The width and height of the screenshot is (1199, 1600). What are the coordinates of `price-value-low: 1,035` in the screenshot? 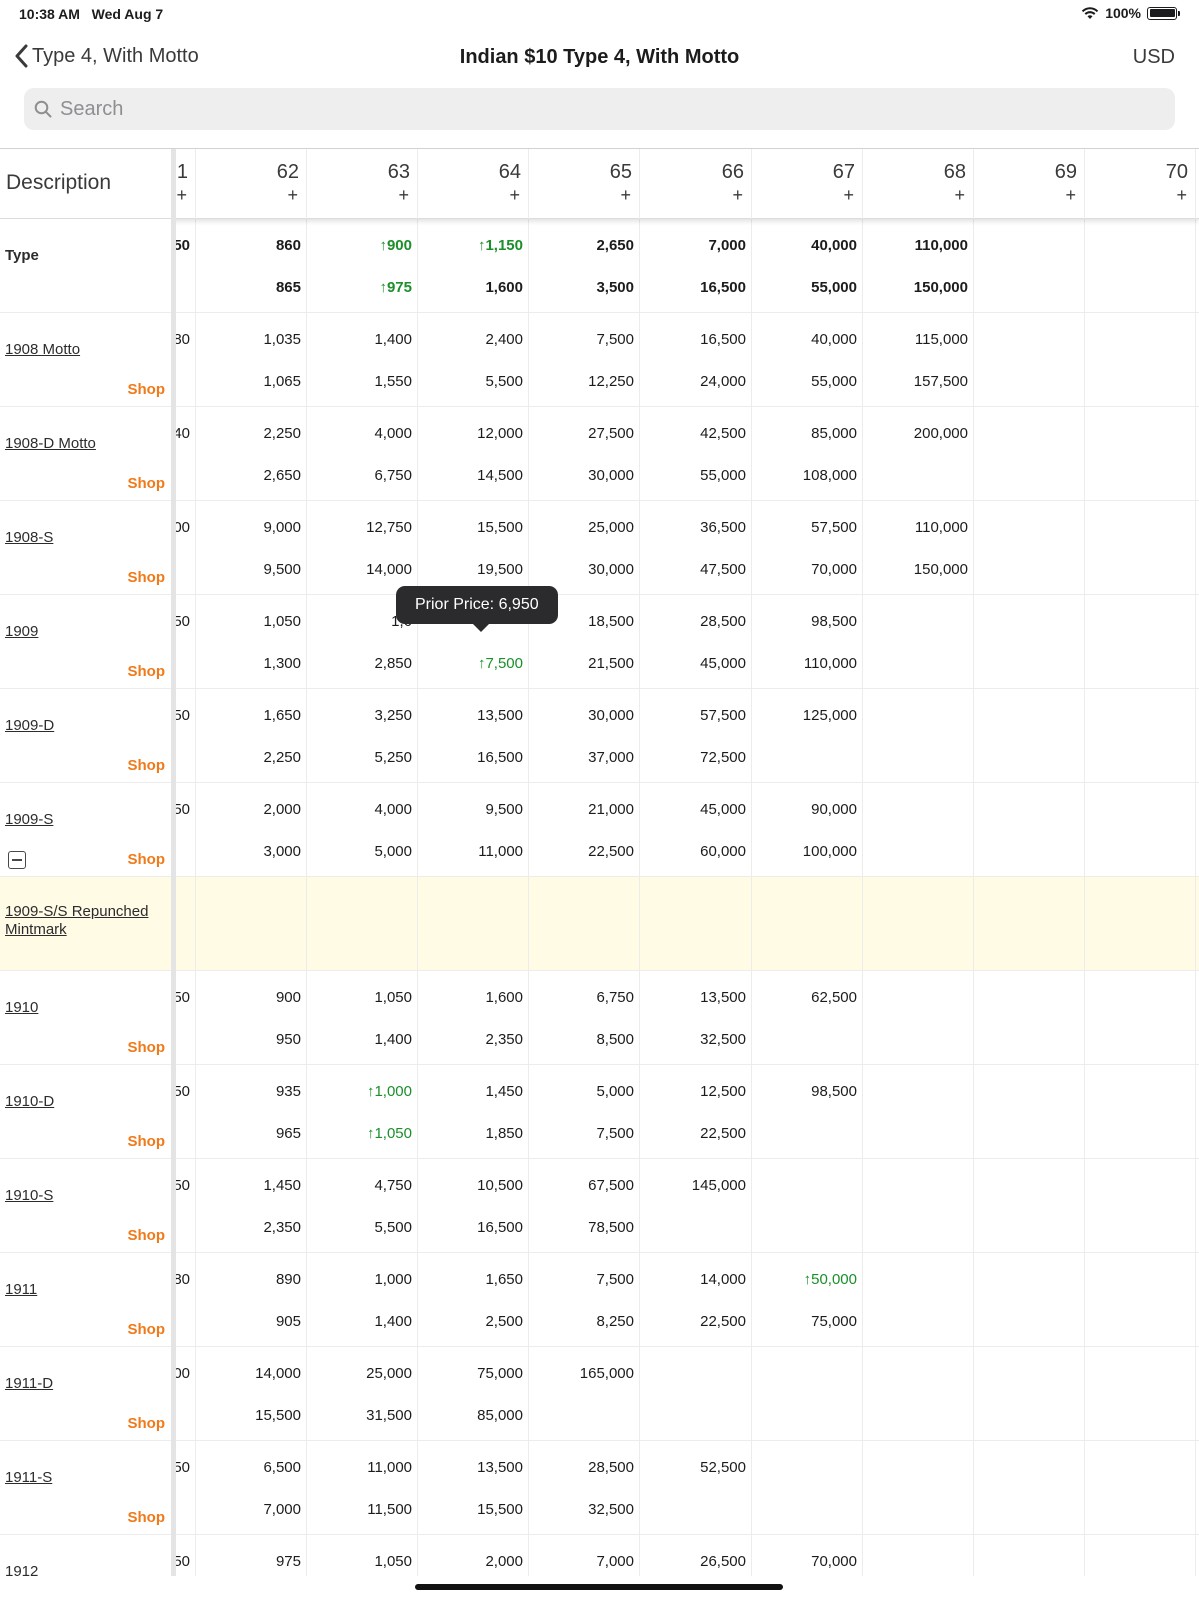 It's located at (282, 339).